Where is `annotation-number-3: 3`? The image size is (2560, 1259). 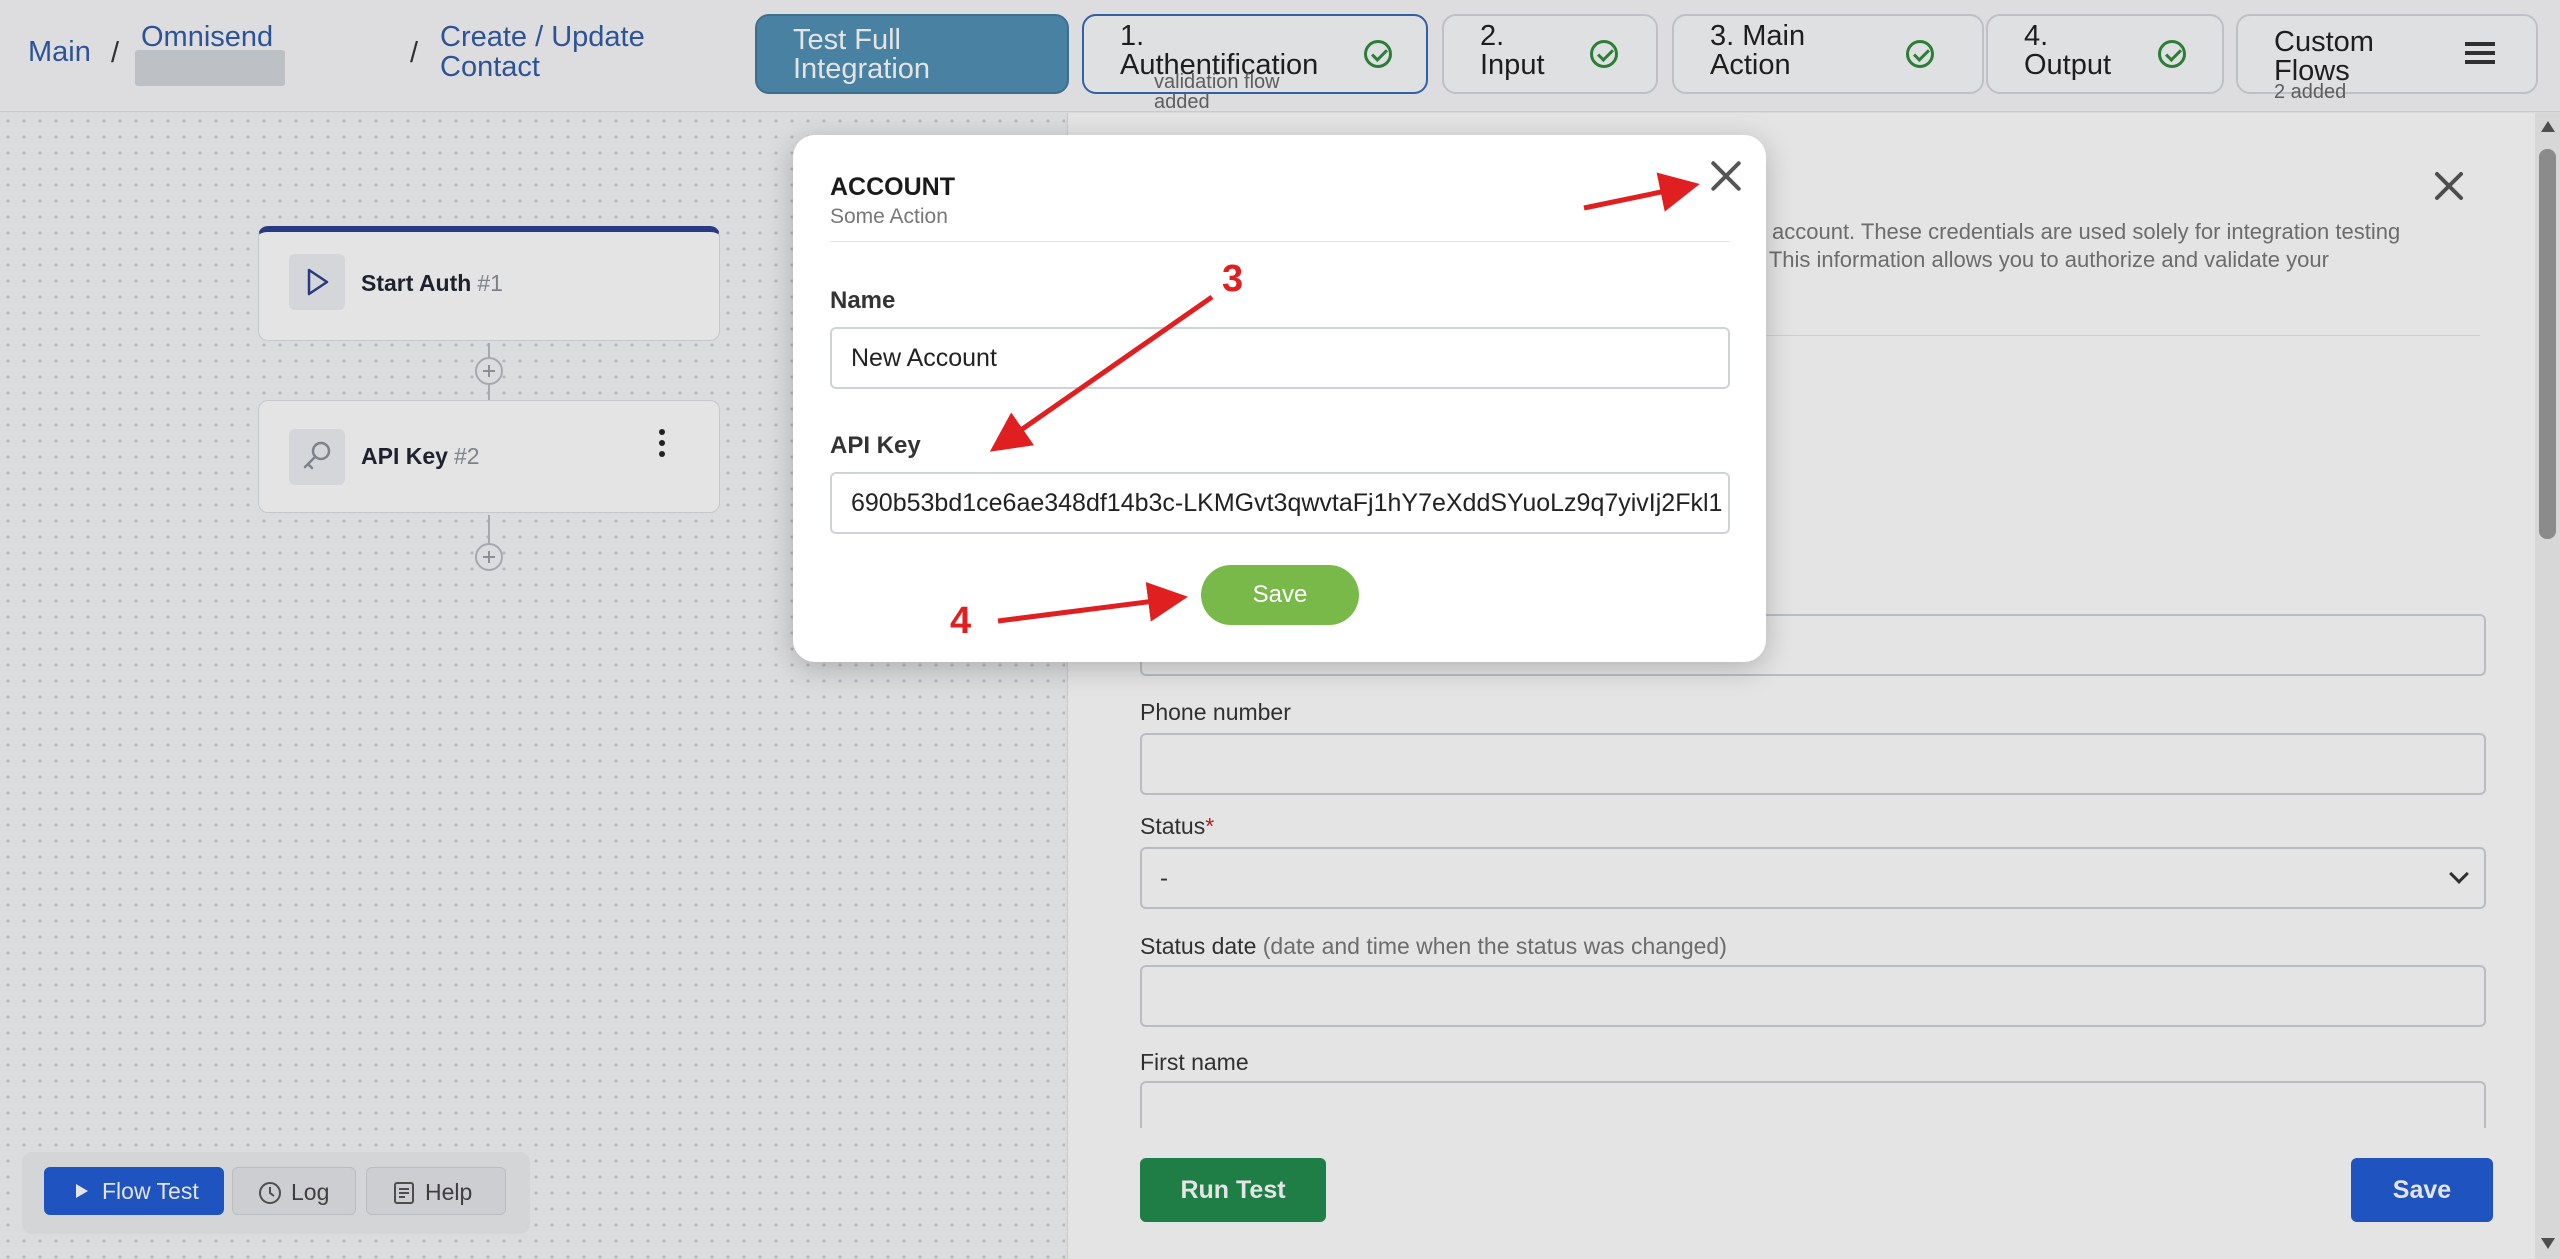
annotation-number-3: 3 is located at coordinates (1233, 279).